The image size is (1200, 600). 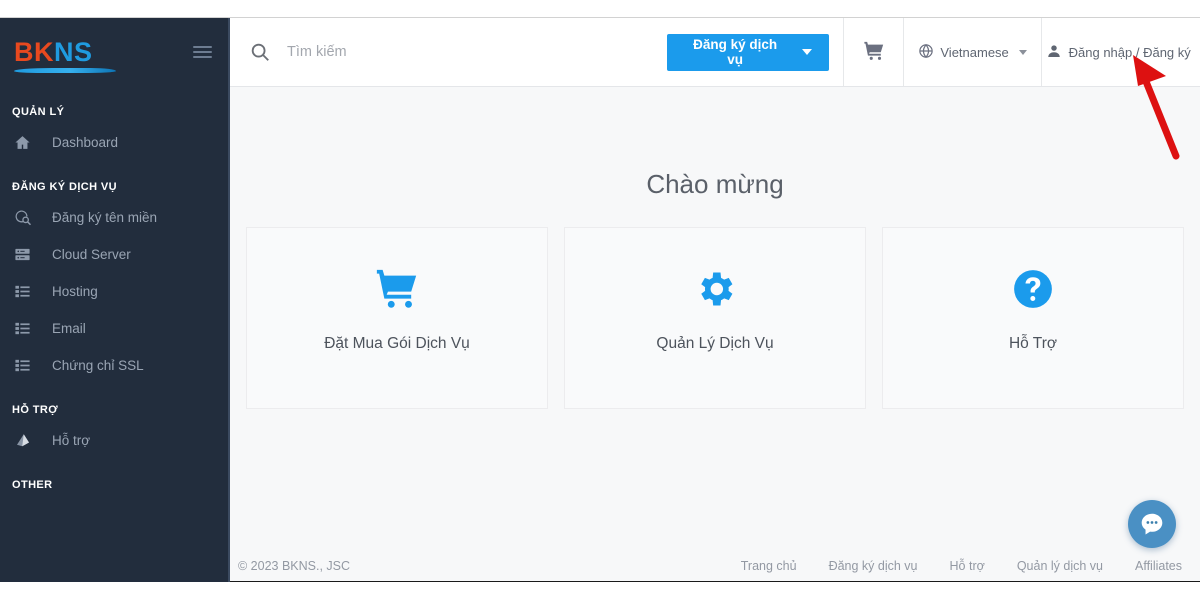 What do you see at coordinates (1129, 52) in the screenshot?
I see `login-register-label: Đăng nhập / Đăng ký` at bounding box center [1129, 52].